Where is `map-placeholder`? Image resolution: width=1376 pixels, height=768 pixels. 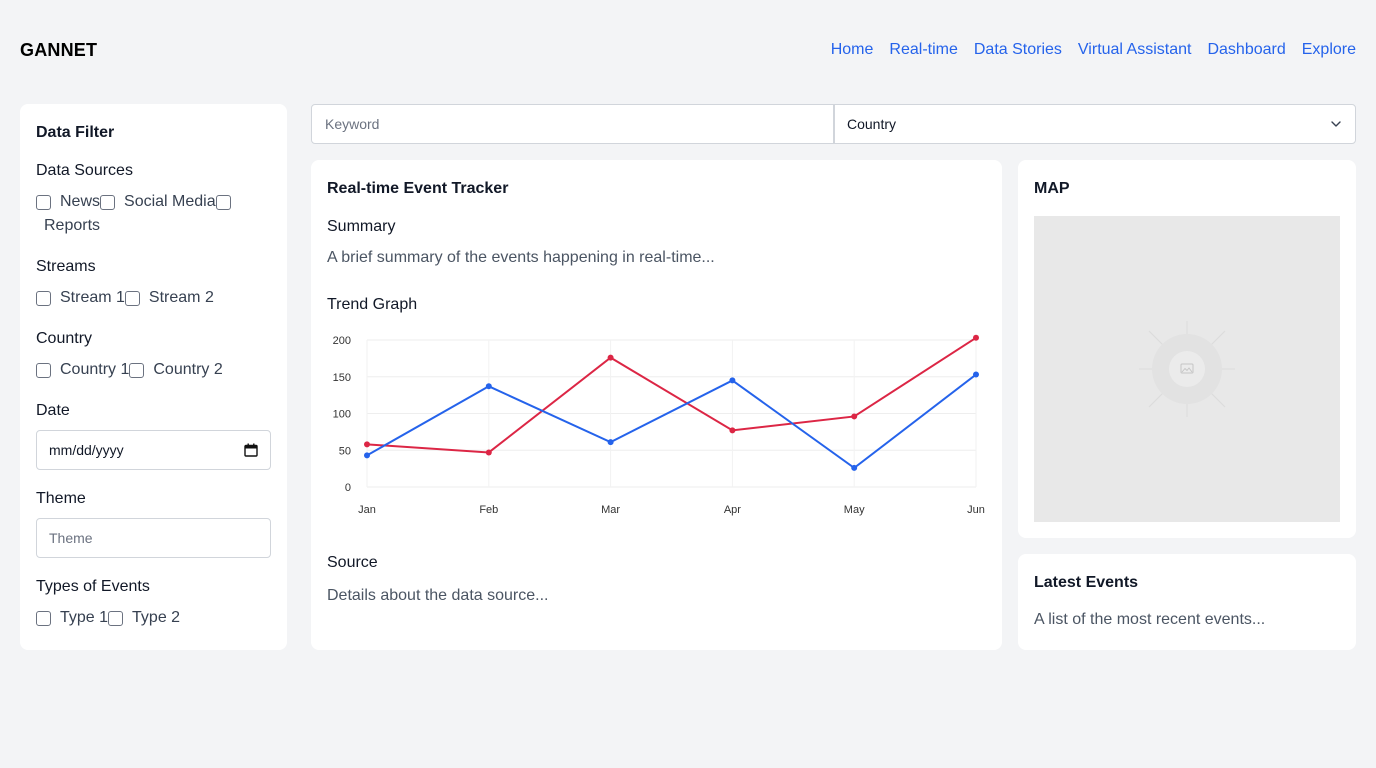
map-placeholder is located at coordinates (1187, 369).